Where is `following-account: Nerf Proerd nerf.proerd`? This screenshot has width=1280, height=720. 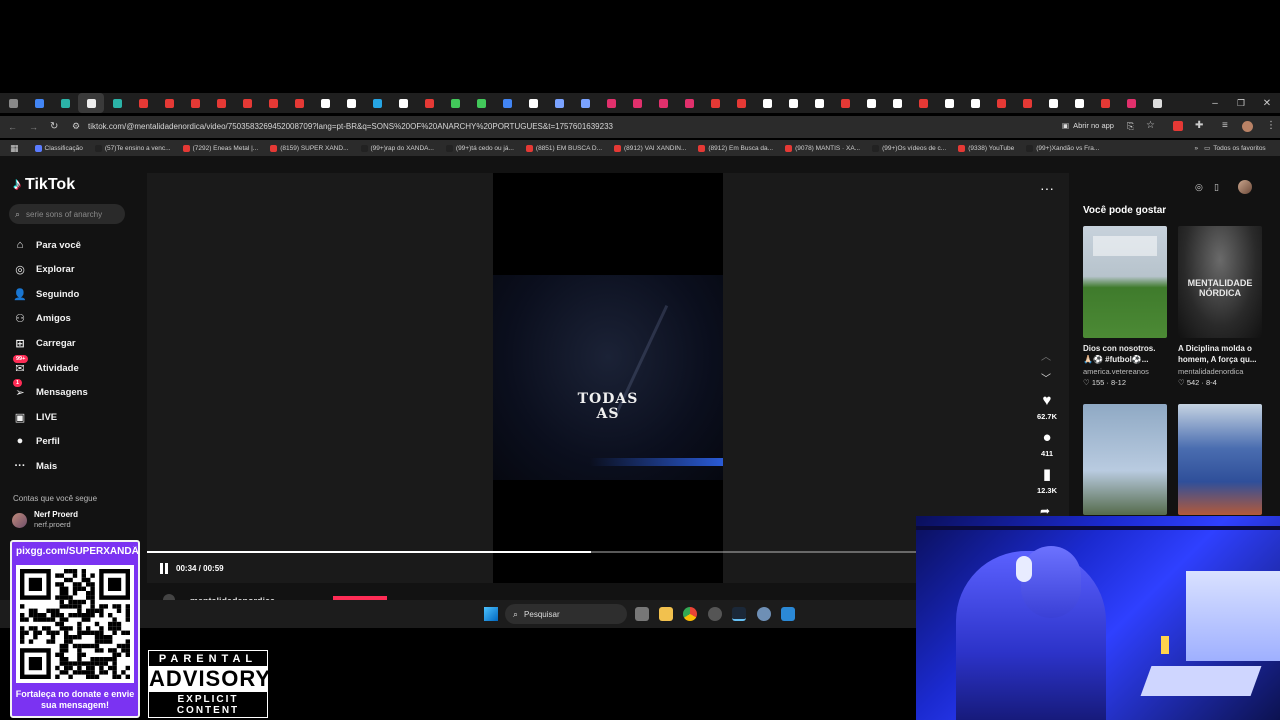 following-account: Nerf Proerd nerf.proerd is located at coordinates (45, 520).